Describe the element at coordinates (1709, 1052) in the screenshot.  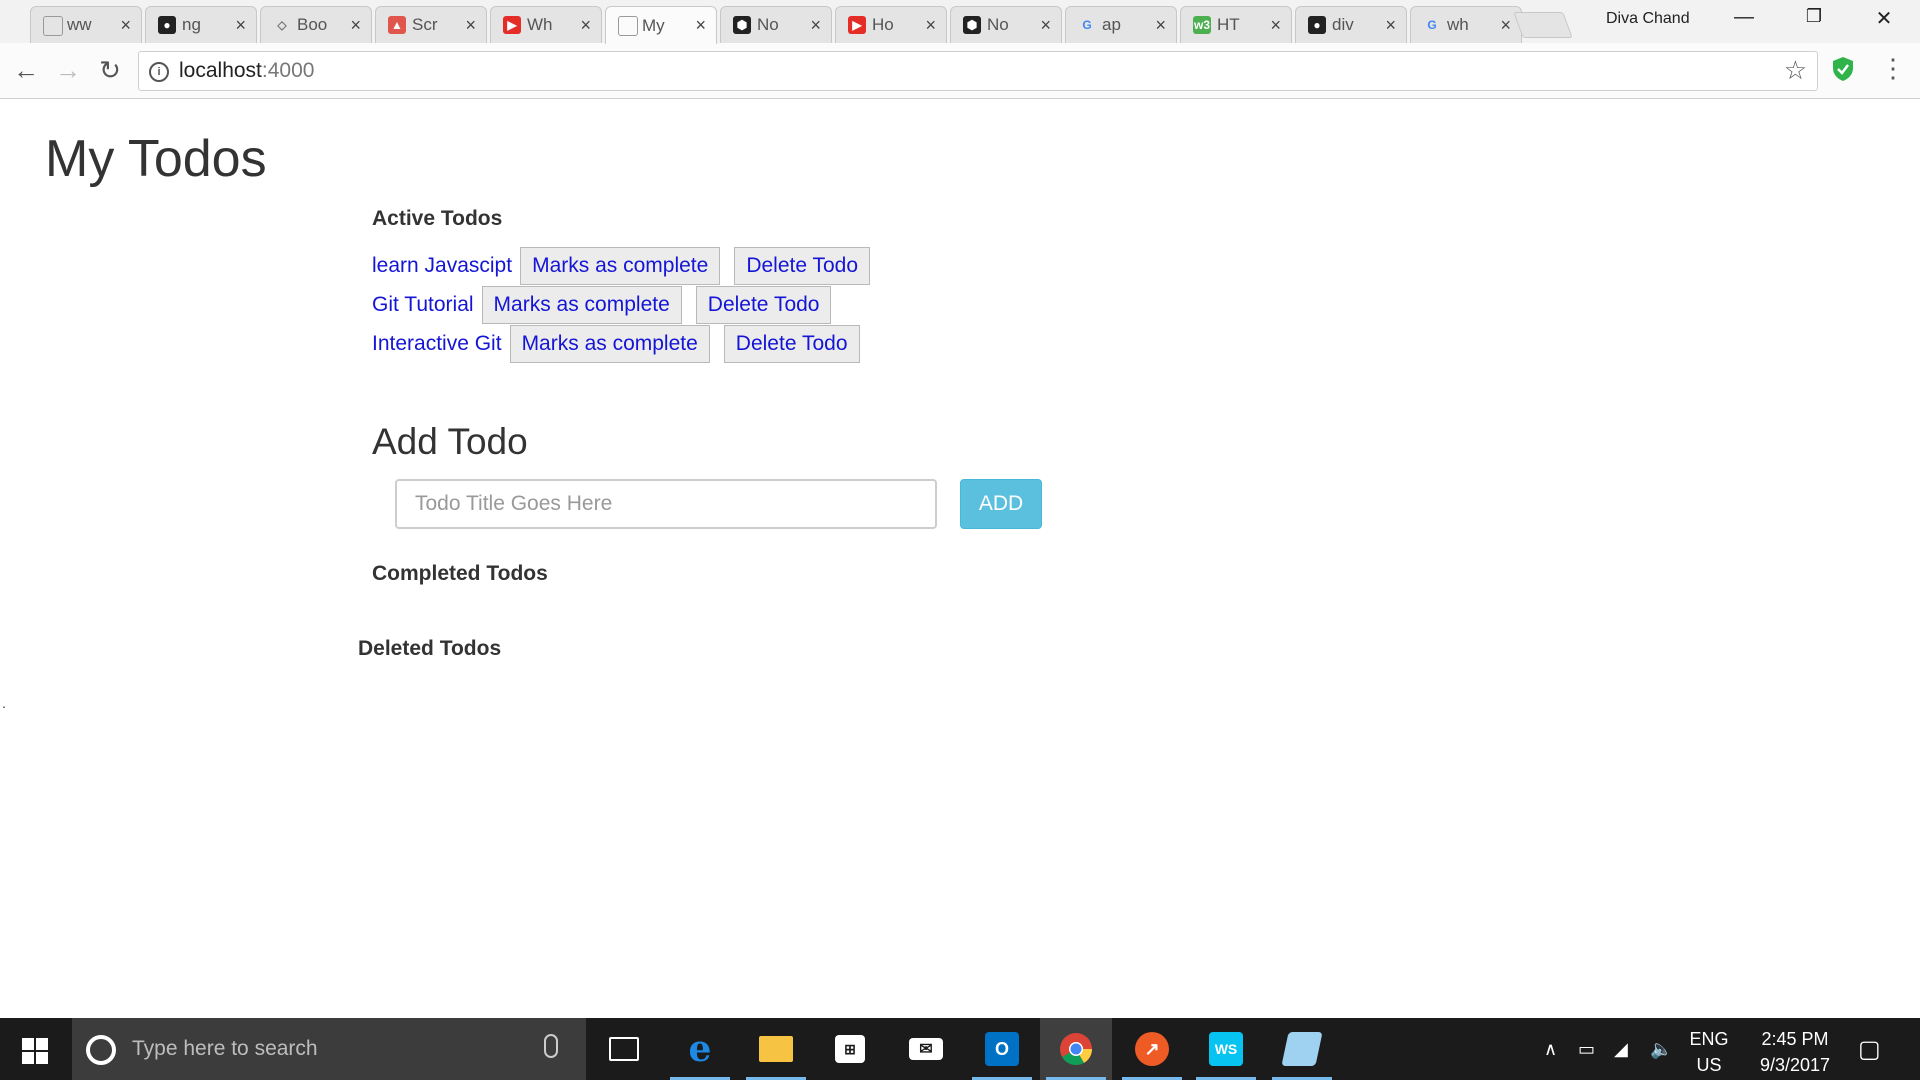
I see `language-indicator: ENG US` at that location.